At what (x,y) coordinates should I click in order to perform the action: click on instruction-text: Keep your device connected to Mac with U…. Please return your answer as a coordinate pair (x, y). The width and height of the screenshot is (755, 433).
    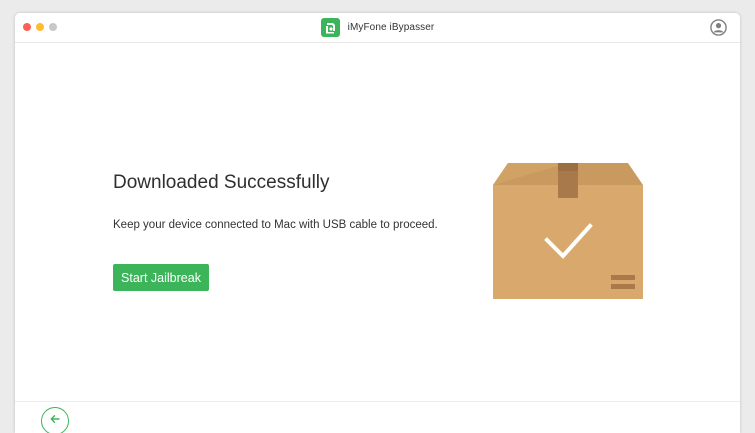
    Looking at the image, I should click on (275, 225).